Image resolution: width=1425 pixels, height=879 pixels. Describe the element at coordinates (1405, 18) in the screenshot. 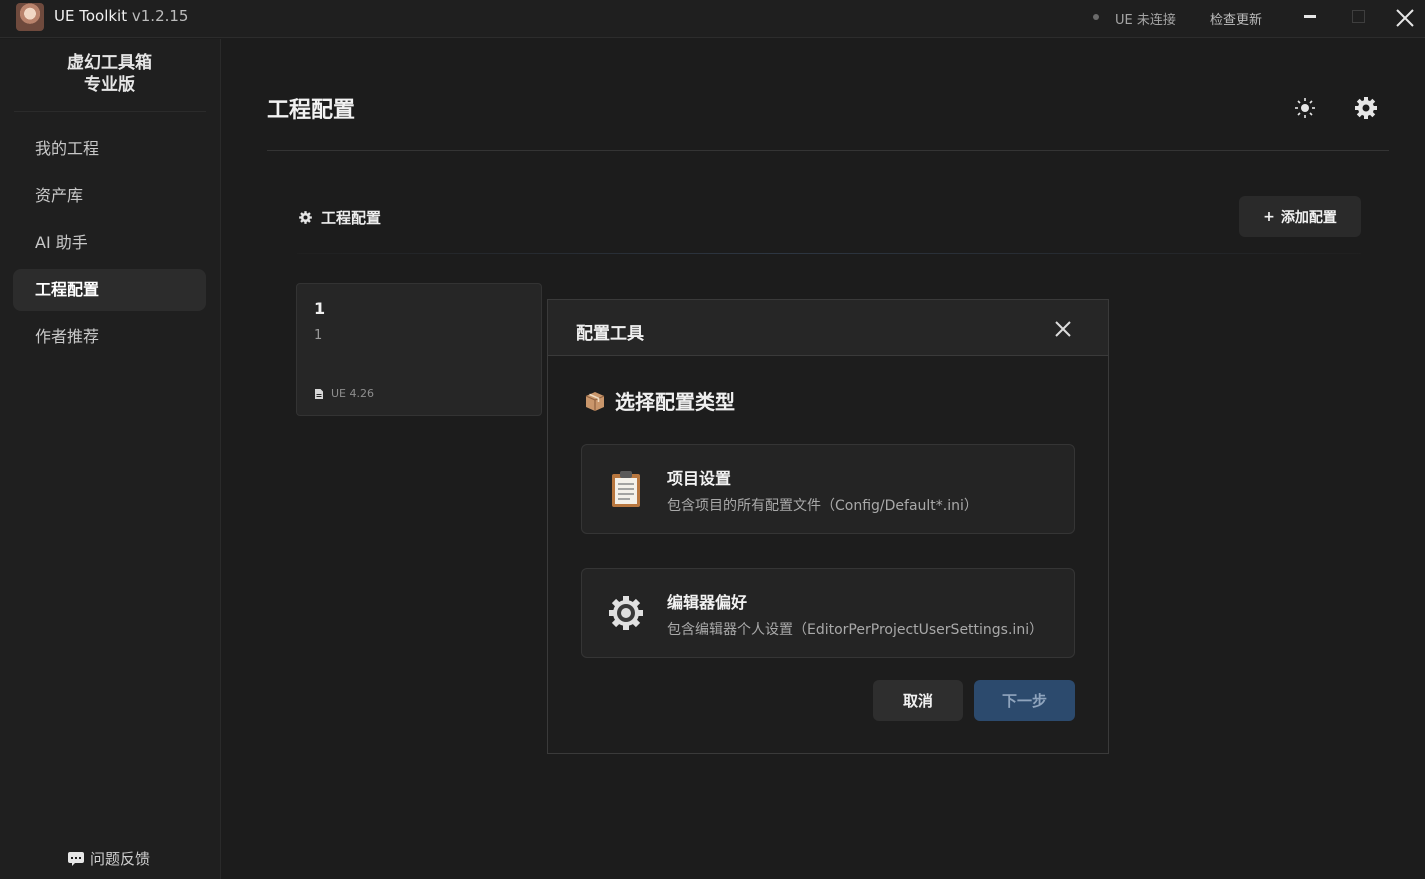

I see `window-close-icon` at that location.